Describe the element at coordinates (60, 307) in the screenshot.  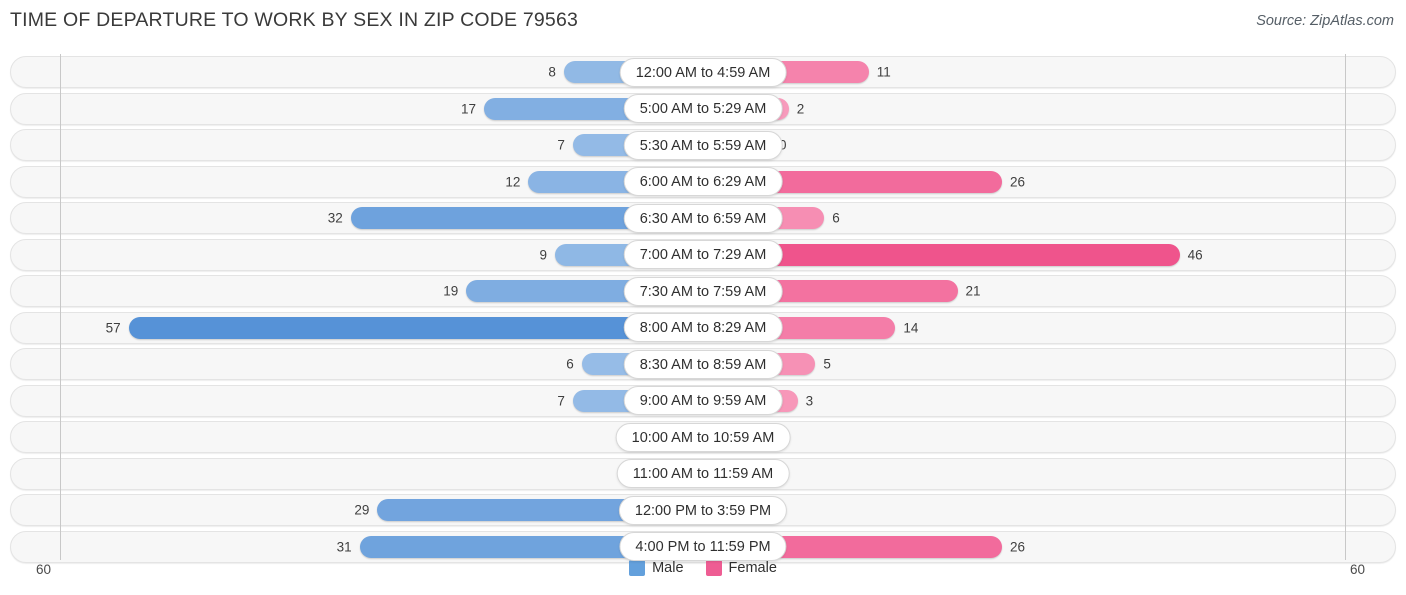
I see `axis-line-left` at that location.